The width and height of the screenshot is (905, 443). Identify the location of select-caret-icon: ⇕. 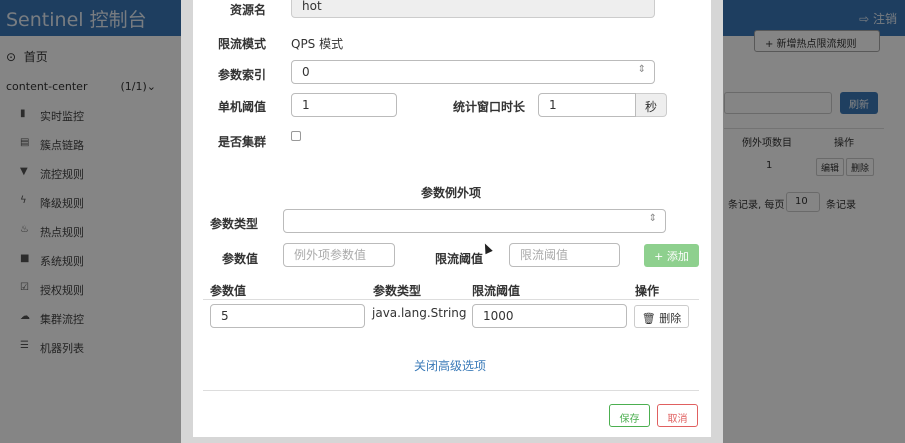
(652, 218).